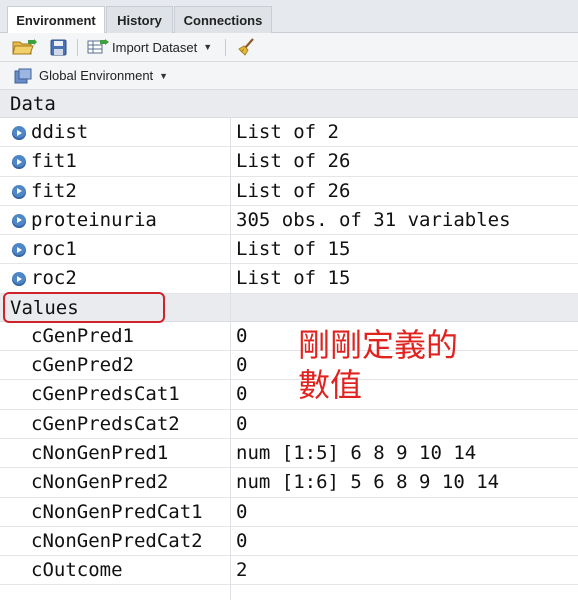  I want to click on object-value: num [1:6] 5 6 8 9 10 14, so click(368, 482).